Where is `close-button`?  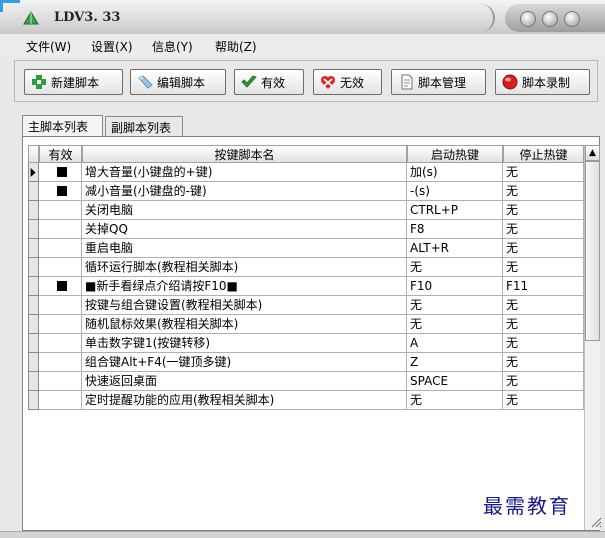
close-button is located at coordinates (572, 19).